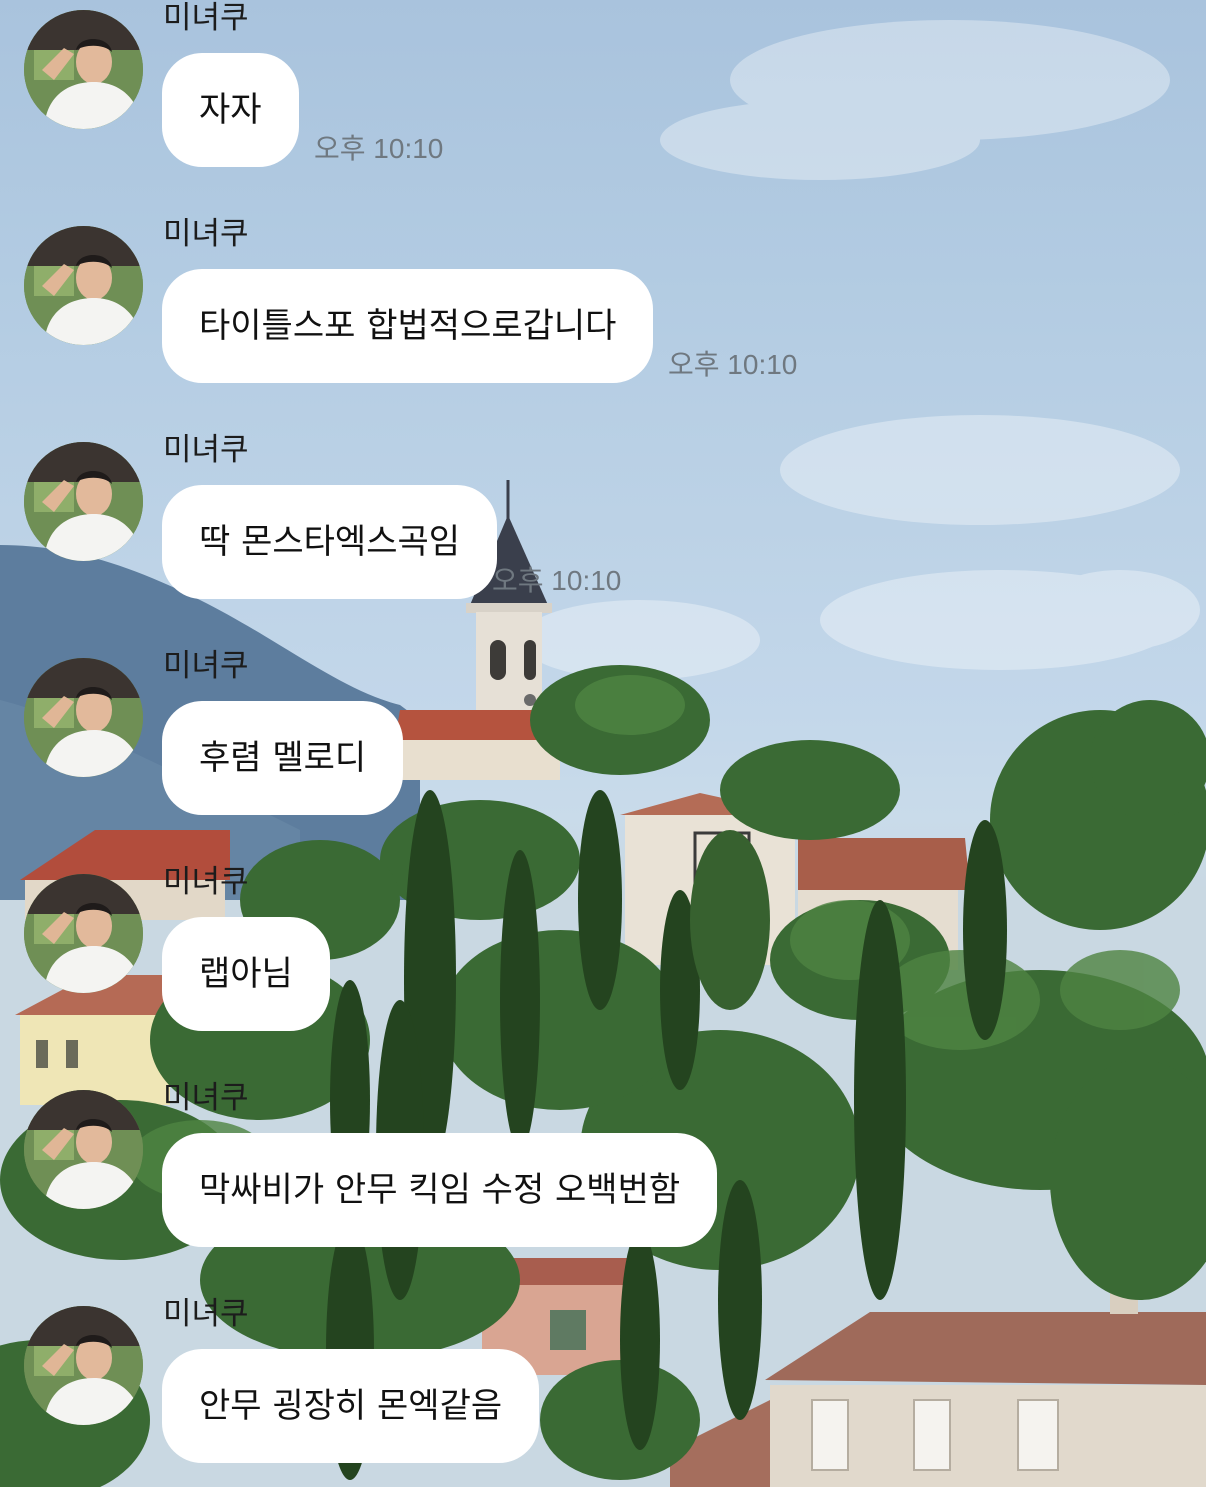 Image resolution: width=1206 pixels, height=1512 pixels. Describe the element at coordinates (440, 1190) in the screenshot. I see `message-bubble: 막싸비가 안무 킥임 수정 오백번함` at that location.